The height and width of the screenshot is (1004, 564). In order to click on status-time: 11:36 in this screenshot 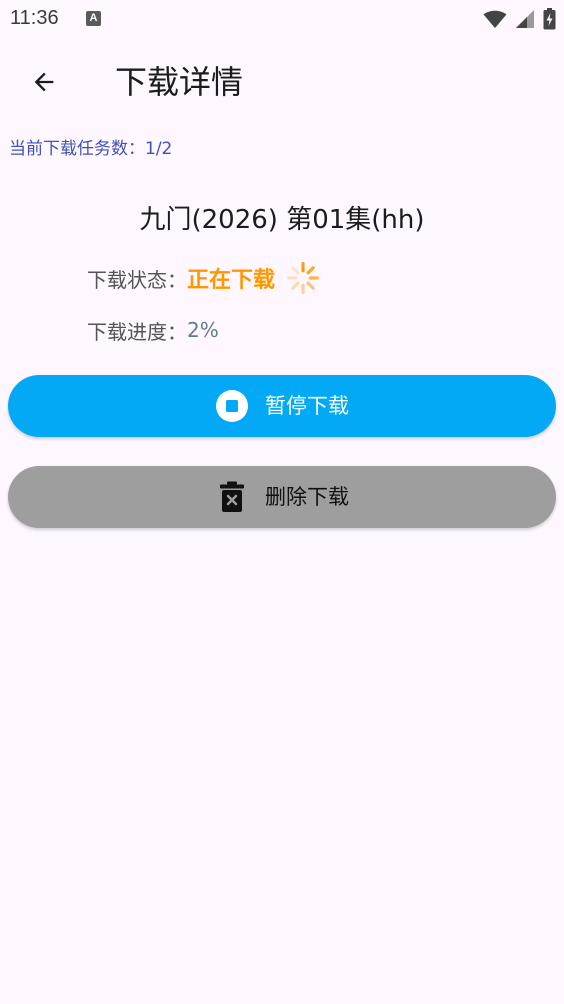, I will do `click(34, 18)`.